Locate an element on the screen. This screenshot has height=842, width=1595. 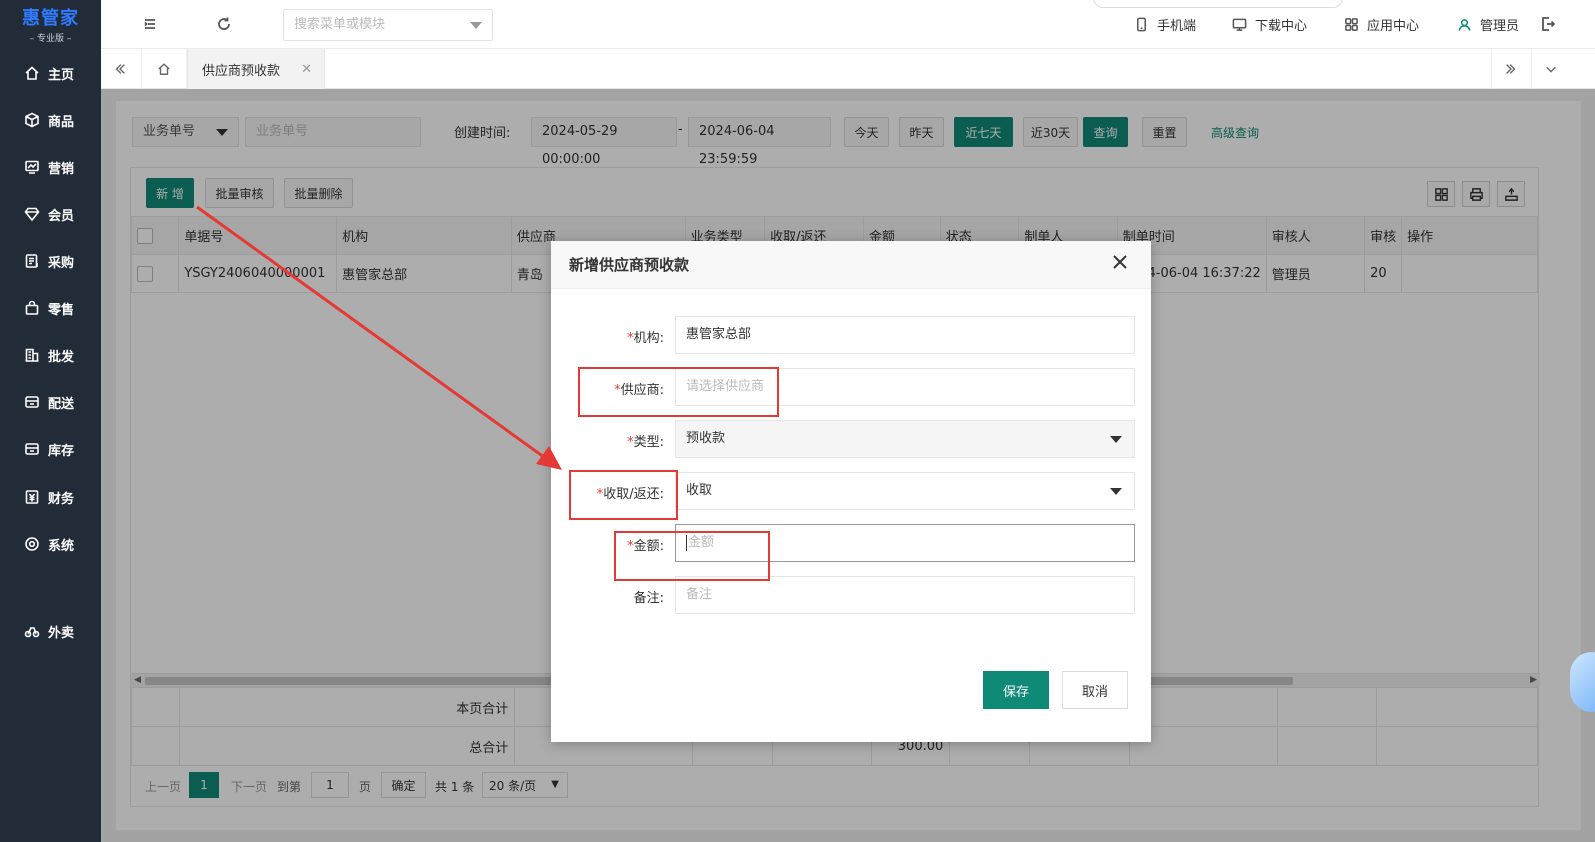
sidebar-item-finance: 财务 is located at coordinates (50, 497).